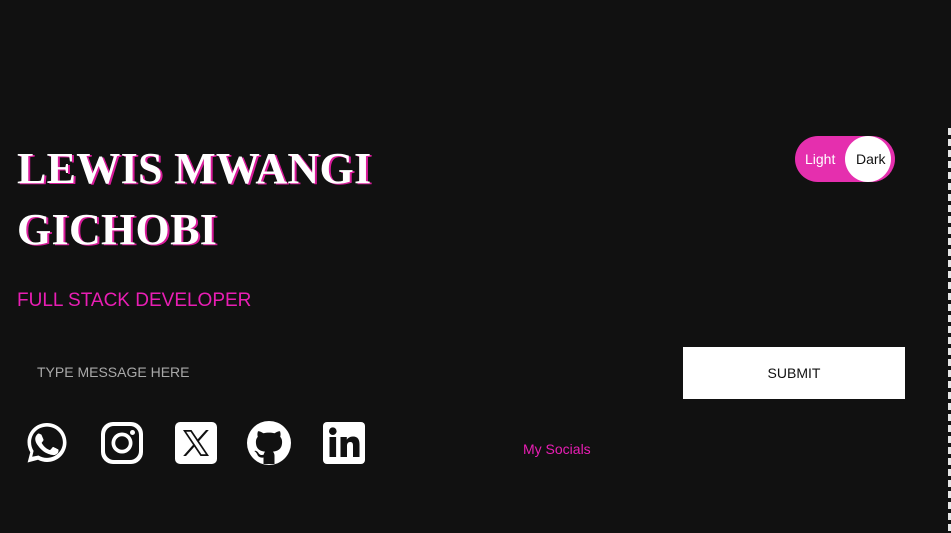 This screenshot has width=951, height=533. Describe the element at coordinates (845, 159) in the screenshot. I see `theme-toggle: Light Dark` at that location.